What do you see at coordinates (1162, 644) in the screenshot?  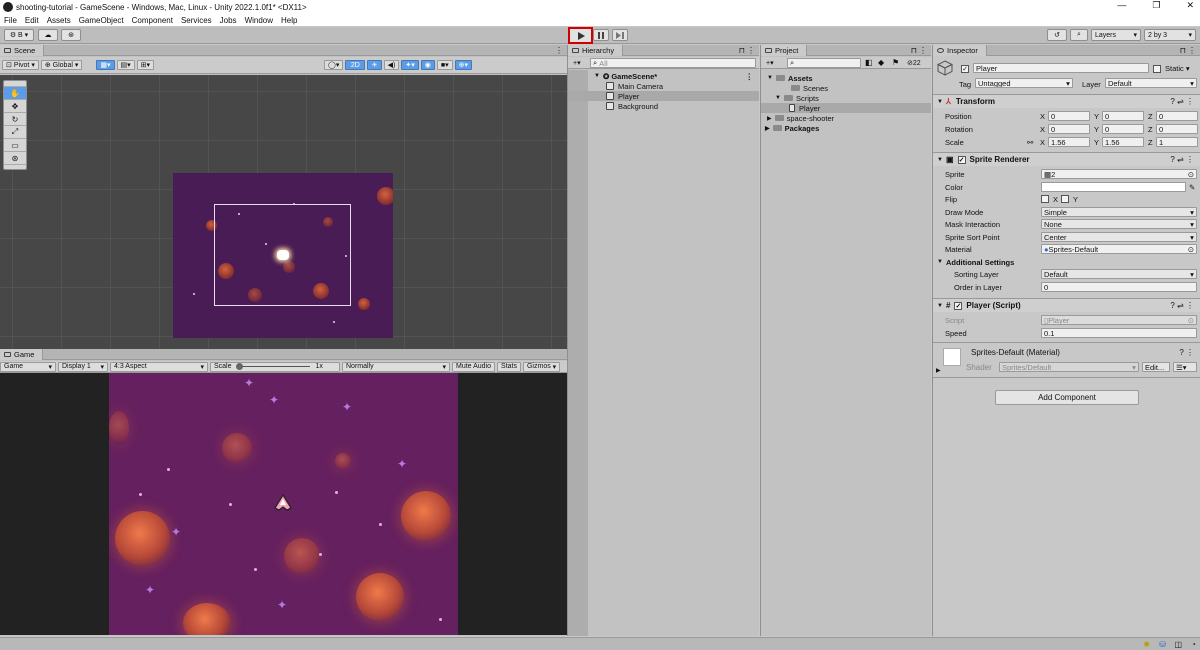 I see `package-icon: ⛁` at bounding box center [1162, 644].